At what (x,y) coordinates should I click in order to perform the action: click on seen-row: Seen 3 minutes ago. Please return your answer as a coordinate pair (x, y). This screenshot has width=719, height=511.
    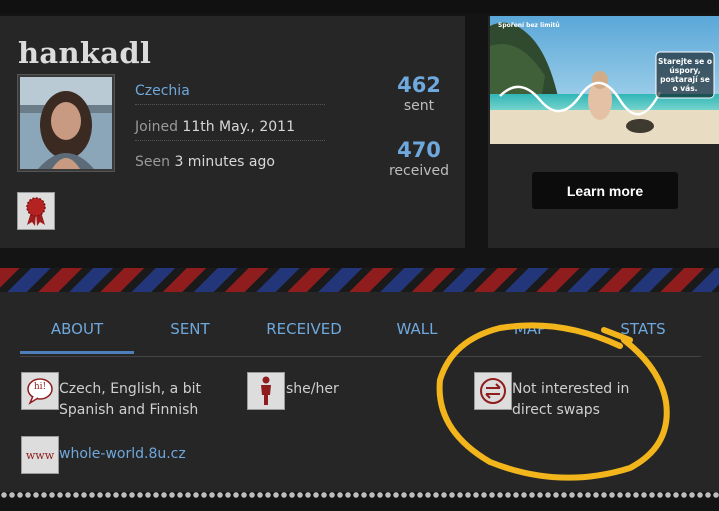
    Looking at the image, I should click on (230, 162).